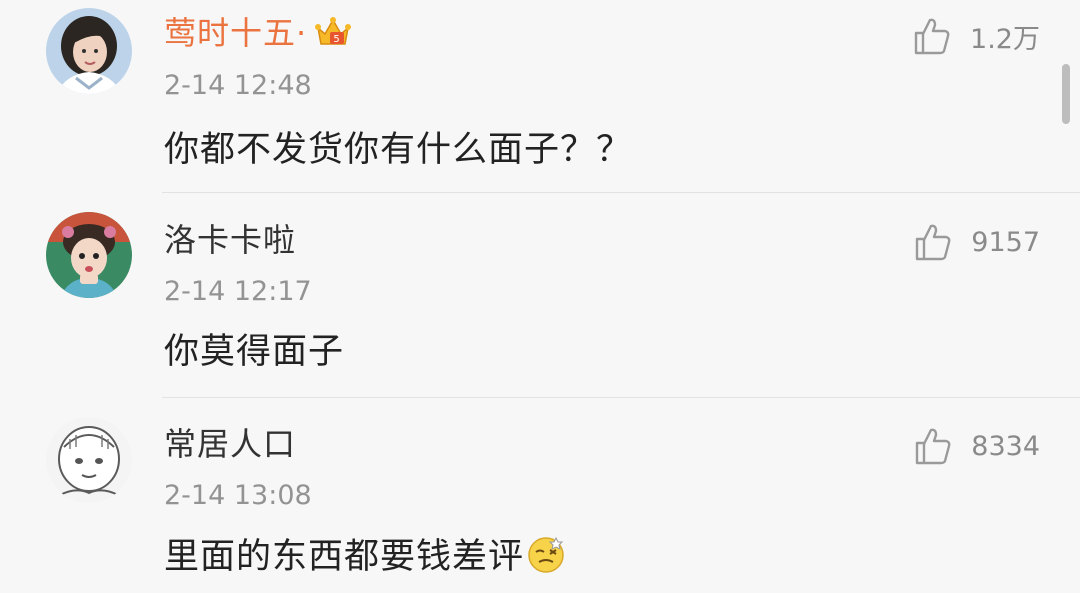  What do you see at coordinates (238, 291) in the screenshot?
I see `timestamp: 2-14 12:17` at bounding box center [238, 291].